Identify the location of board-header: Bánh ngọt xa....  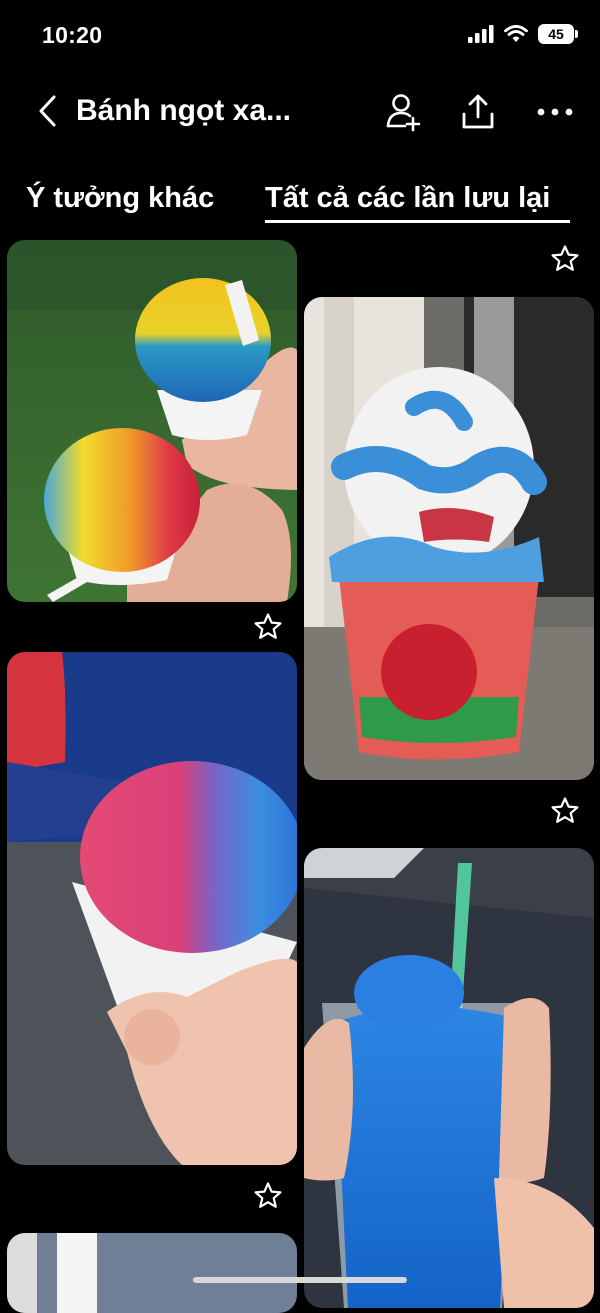
(300, 112).